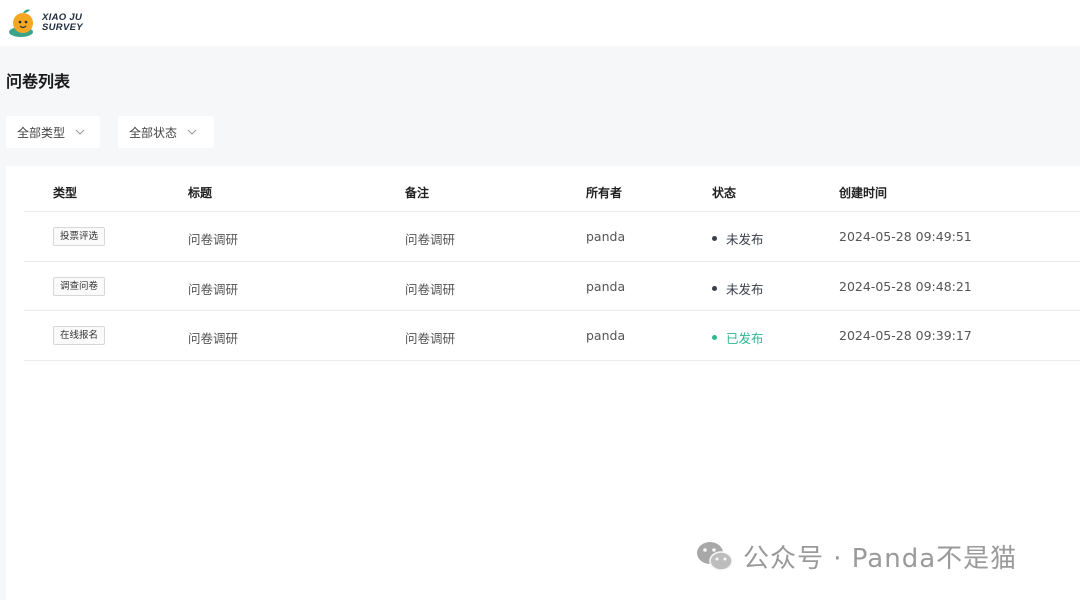 The width and height of the screenshot is (1080, 600). I want to click on column-header-type: 类型, so click(65, 193).